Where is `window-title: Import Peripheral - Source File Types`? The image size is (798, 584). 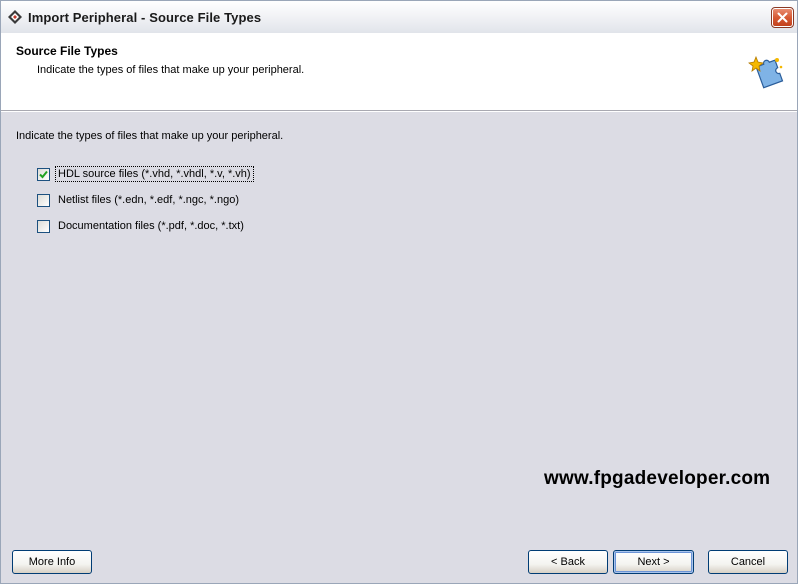
window-title: Import Peripheral - Source File Types is located at coordinates (145, 17).